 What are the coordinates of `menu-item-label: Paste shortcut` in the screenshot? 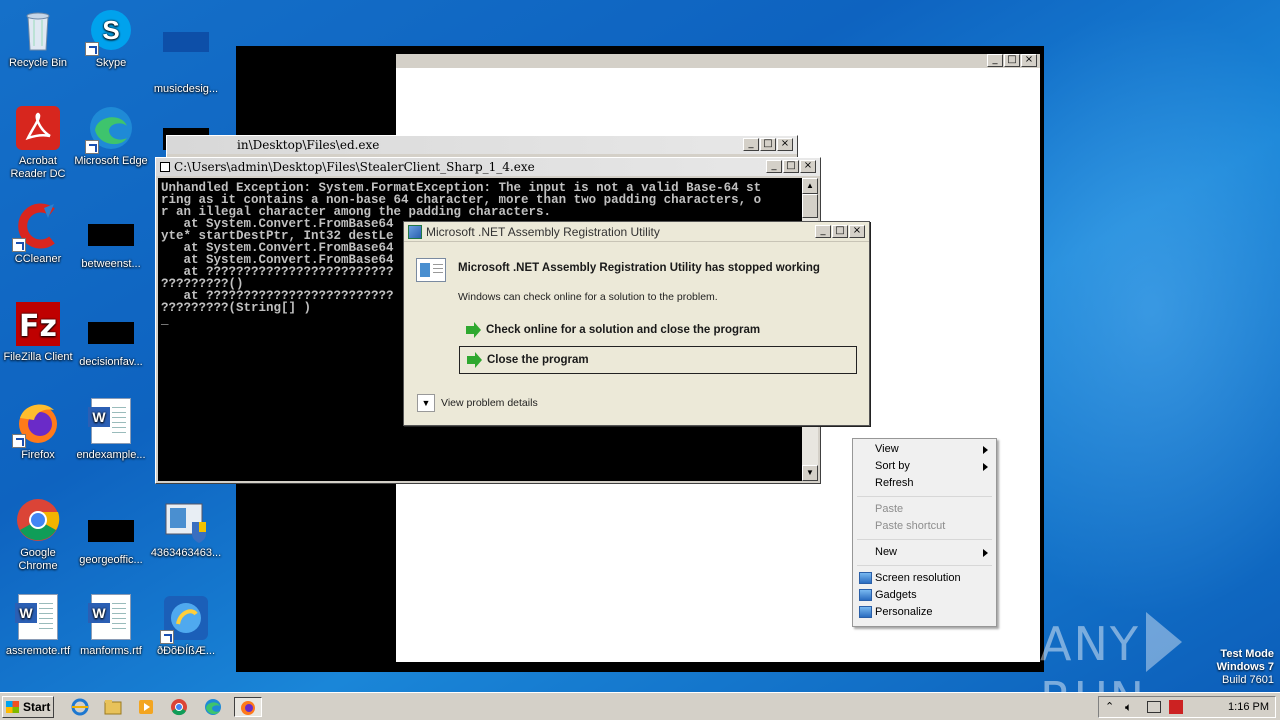 It's located at (910, 526).